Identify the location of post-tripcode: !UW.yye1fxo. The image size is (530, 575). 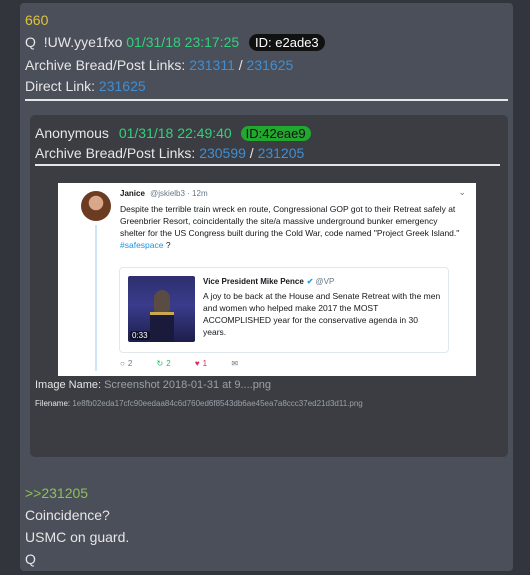
(83, 42).